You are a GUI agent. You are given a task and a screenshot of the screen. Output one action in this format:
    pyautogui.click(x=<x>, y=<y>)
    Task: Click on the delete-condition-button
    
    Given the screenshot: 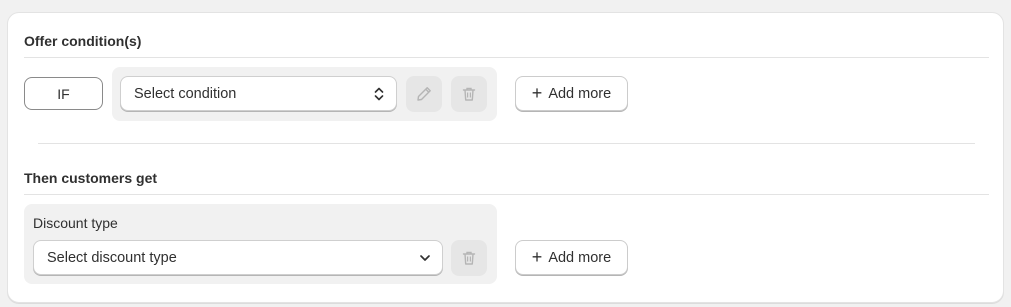 What is the action you would take?
    pyautogui.click(x=469, y=94)
    